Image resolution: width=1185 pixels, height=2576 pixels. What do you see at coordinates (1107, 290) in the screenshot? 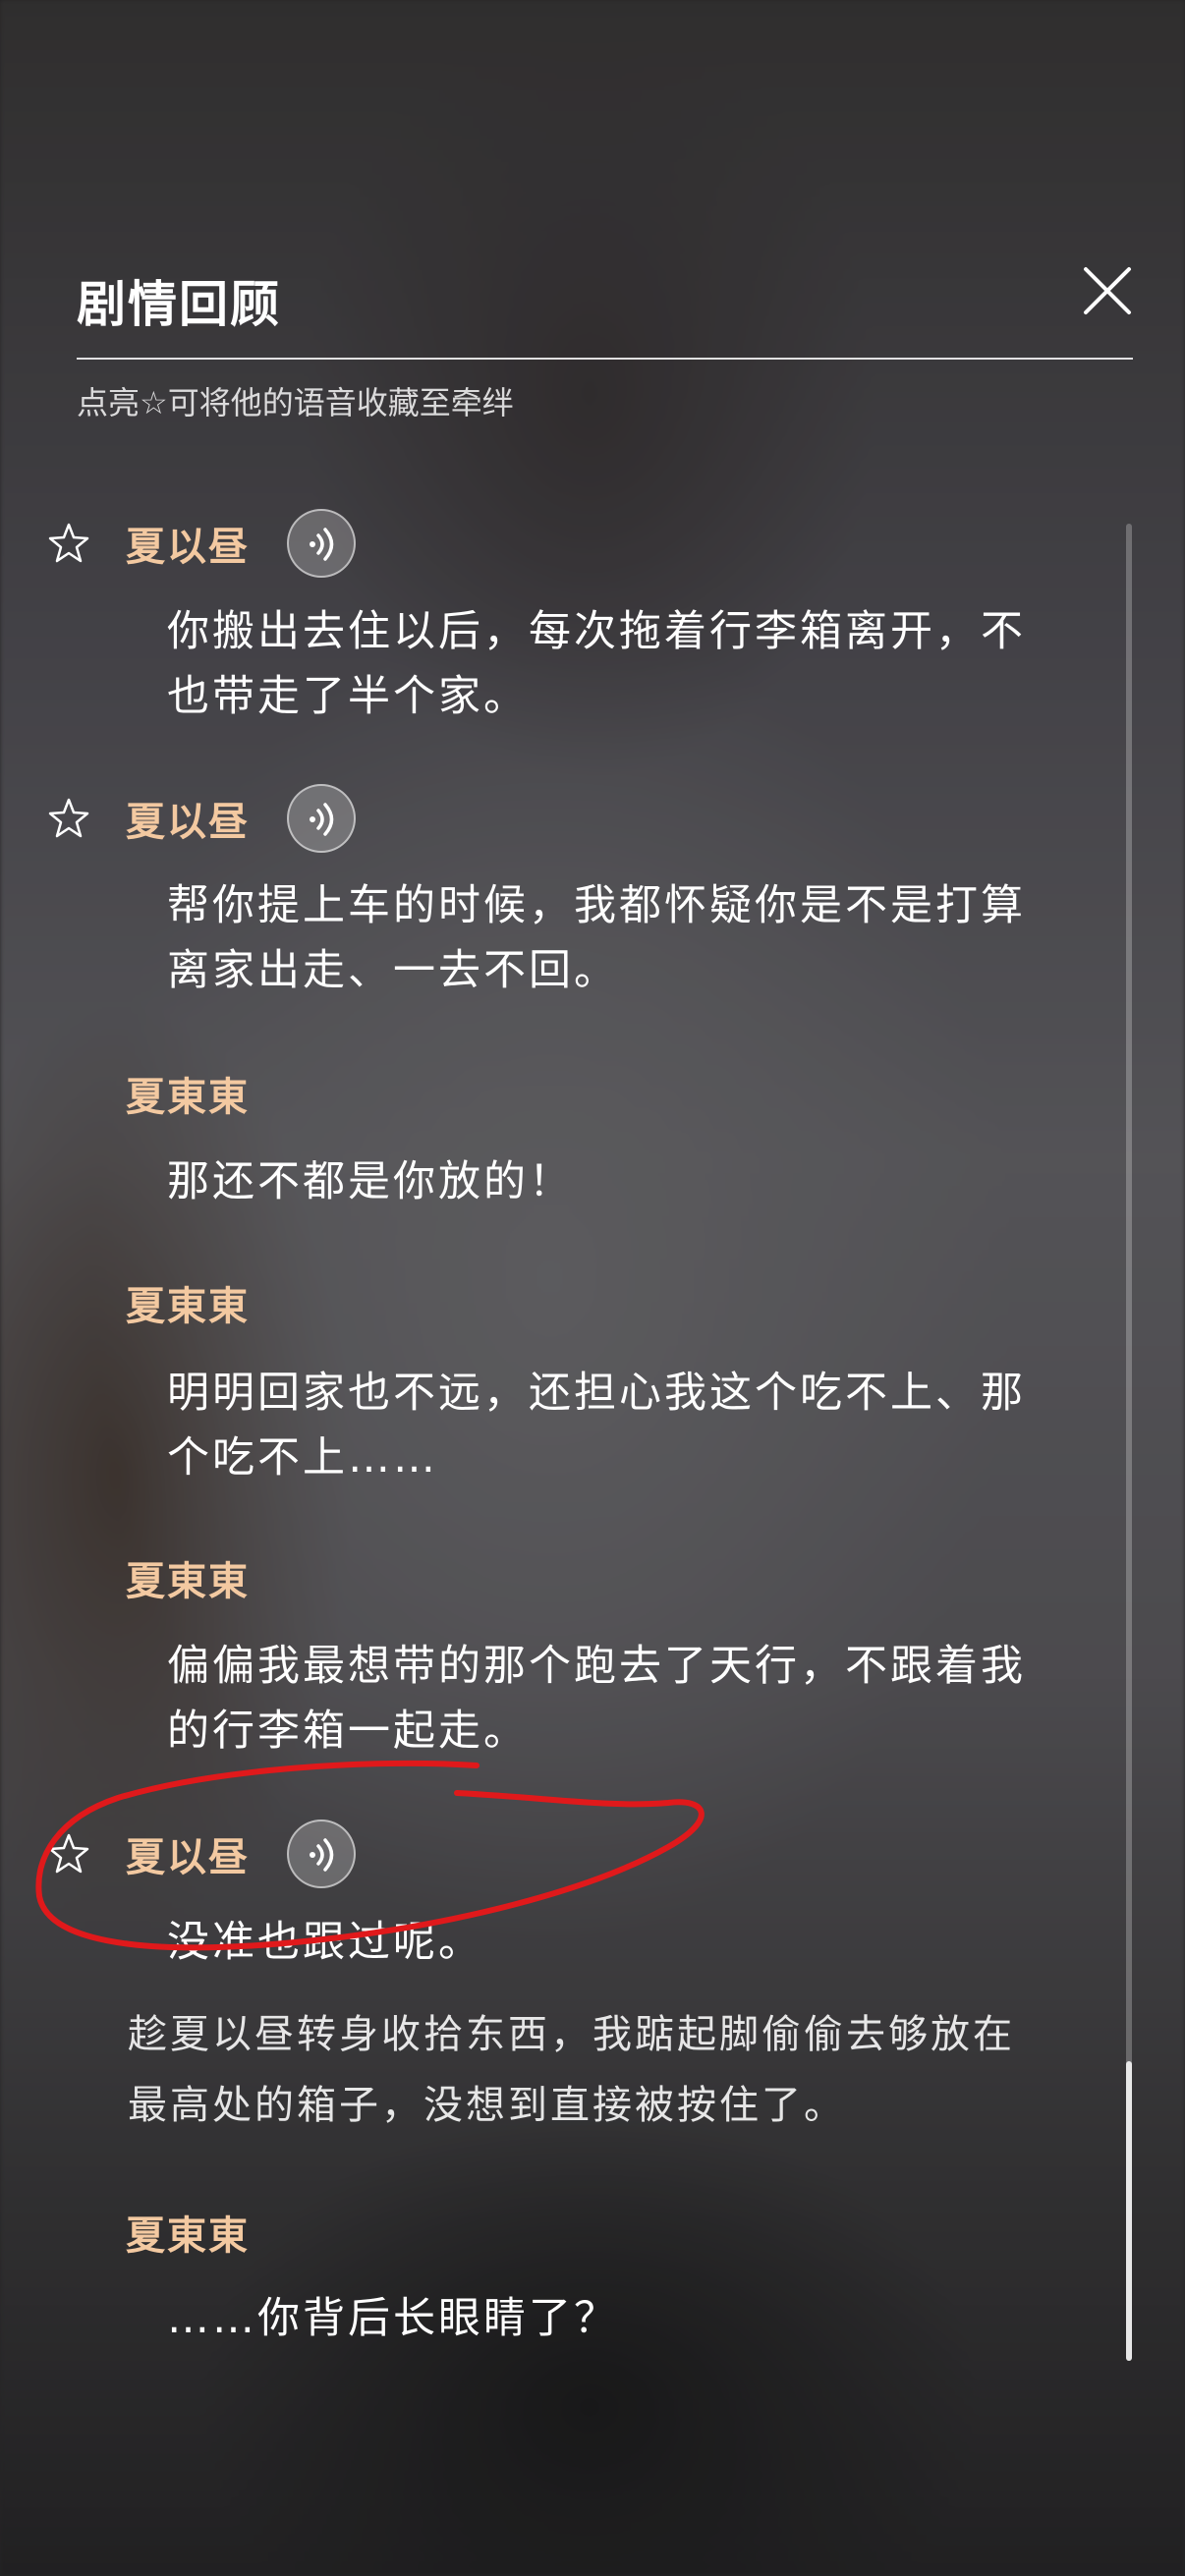
I see `close-icon` at bounding box center [1107, 290].